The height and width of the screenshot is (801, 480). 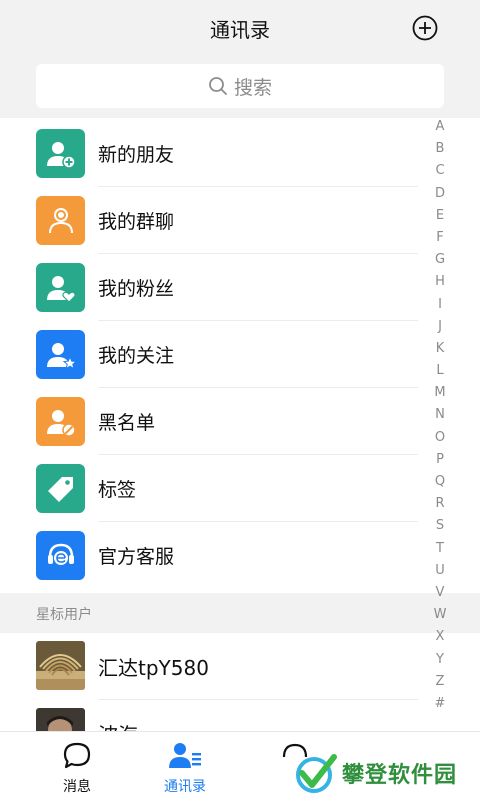 I want to click on index-letter: F, so click(x=440, y=238).